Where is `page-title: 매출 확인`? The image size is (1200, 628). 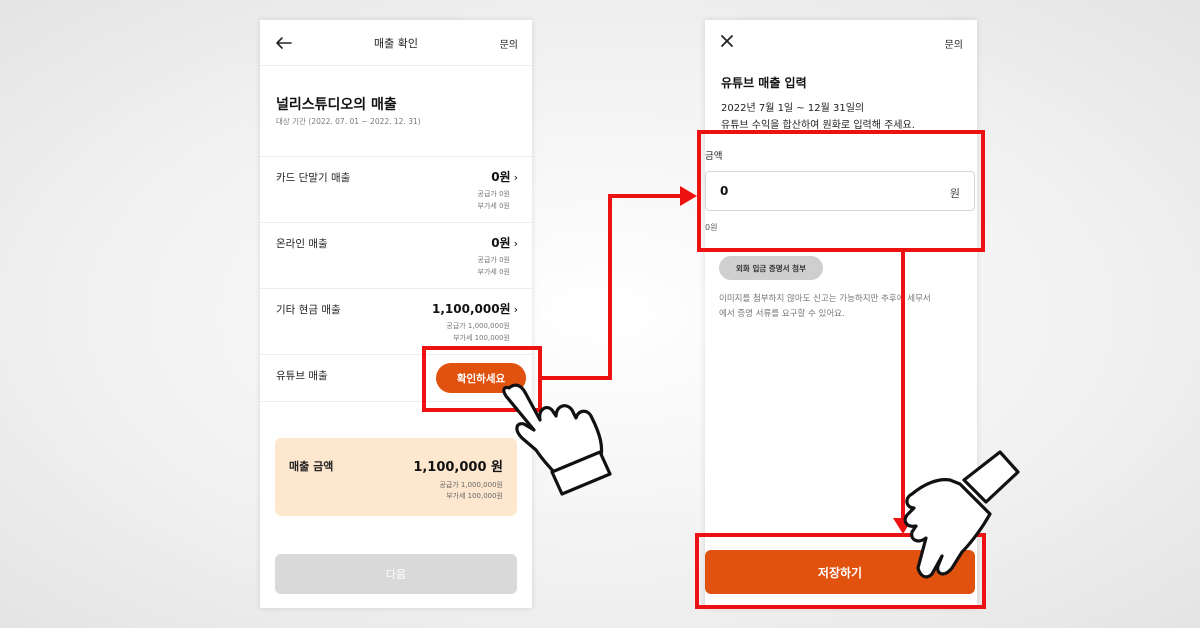
page-title: 매출 확인 is located at coordinates (396, 43).